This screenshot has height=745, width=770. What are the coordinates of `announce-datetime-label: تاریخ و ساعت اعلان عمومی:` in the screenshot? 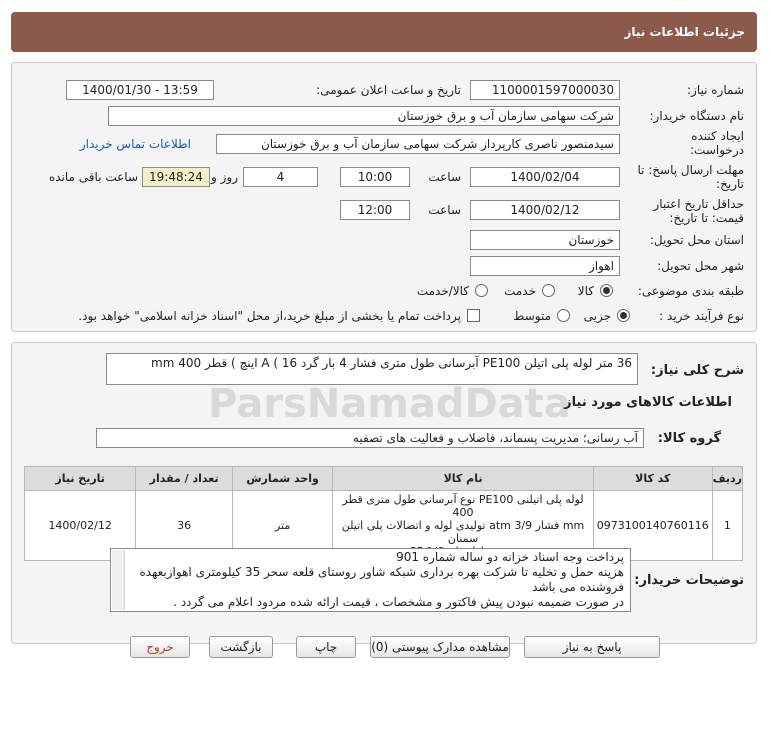 It's located at (388, 90).